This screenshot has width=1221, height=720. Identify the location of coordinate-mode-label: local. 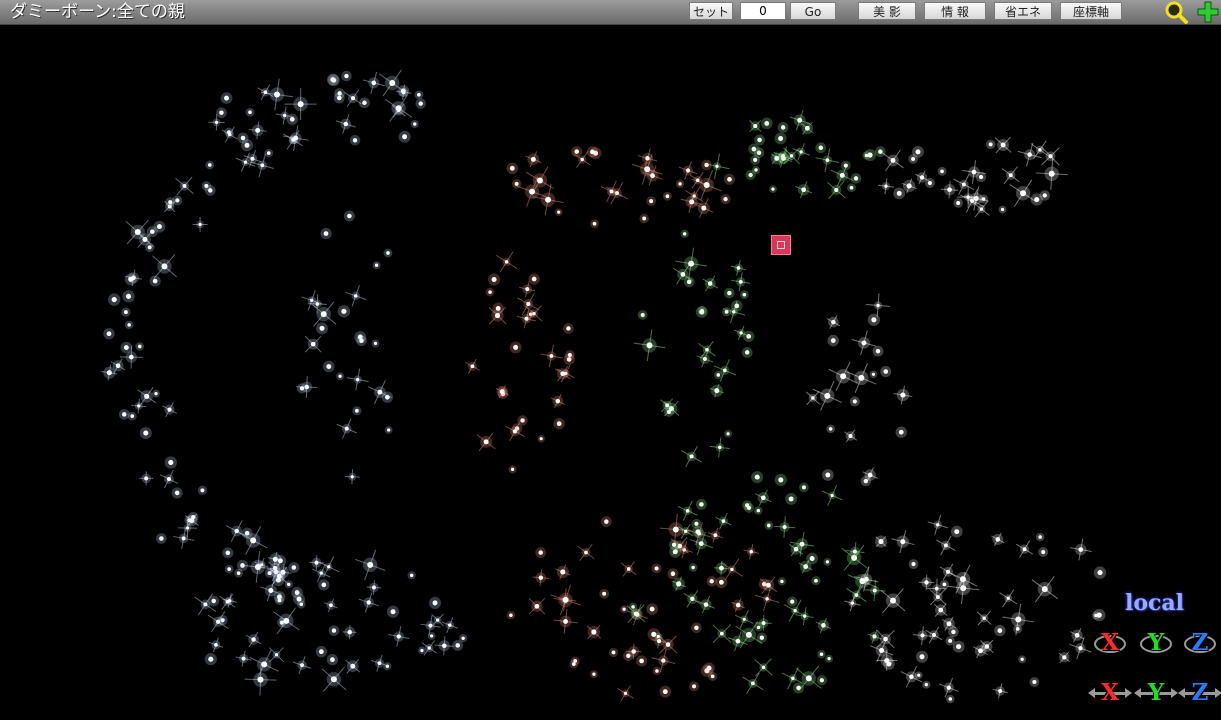
(1154, 603).